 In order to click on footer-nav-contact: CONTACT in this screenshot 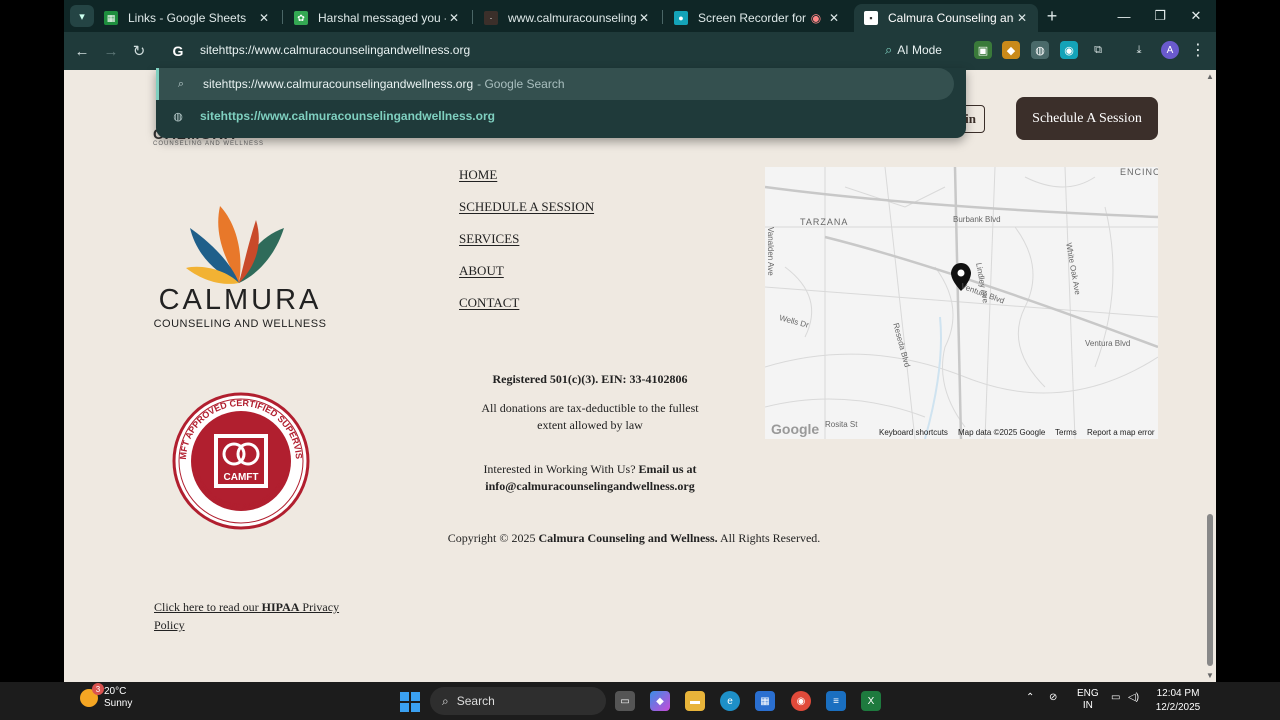, I will do `click(489, 303)`.